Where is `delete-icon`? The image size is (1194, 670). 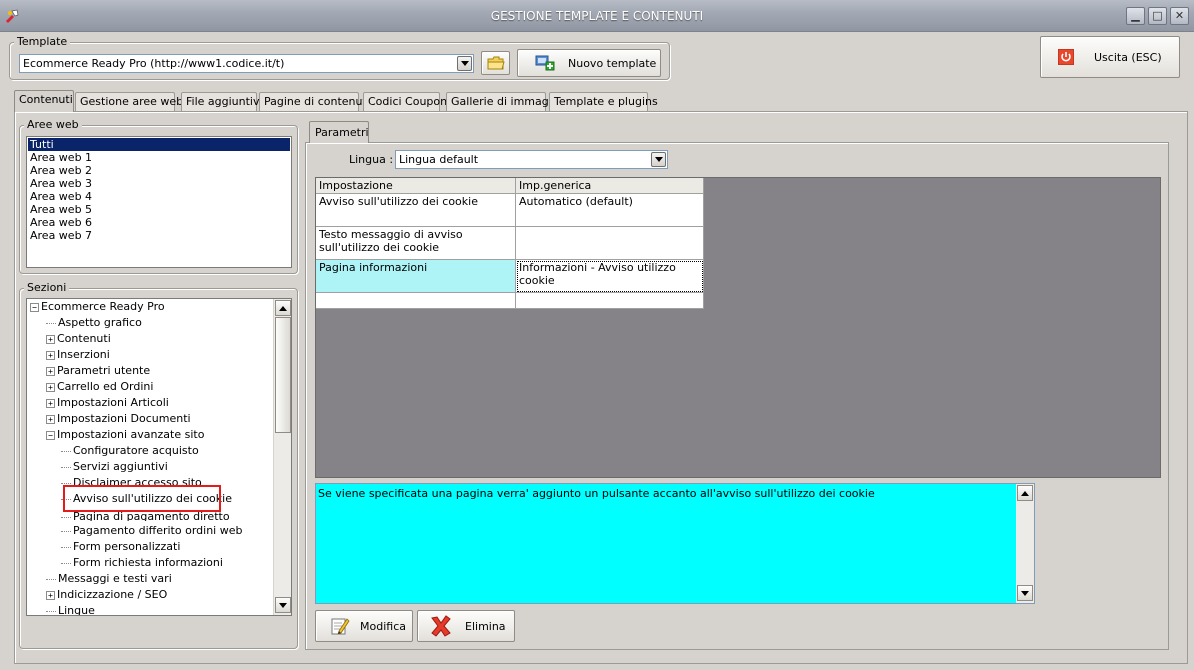 delete-icon is located at coordinates (441, 626).